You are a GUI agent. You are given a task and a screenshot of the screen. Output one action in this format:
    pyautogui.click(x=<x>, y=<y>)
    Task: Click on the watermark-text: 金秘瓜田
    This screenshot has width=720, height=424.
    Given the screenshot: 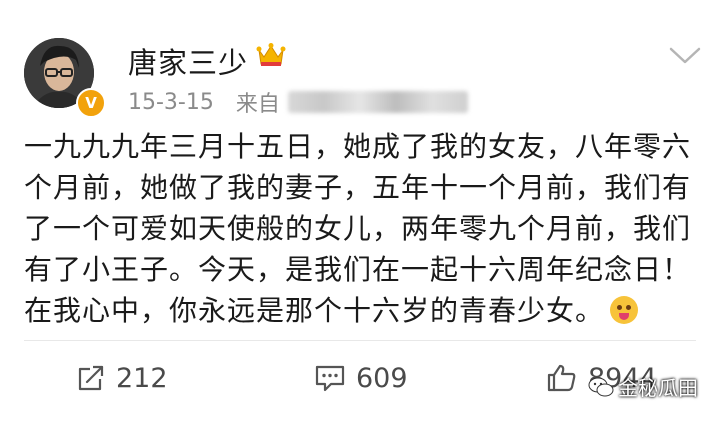 What is the action you would take?
    pyautogui.click(x=658, y=388)
    